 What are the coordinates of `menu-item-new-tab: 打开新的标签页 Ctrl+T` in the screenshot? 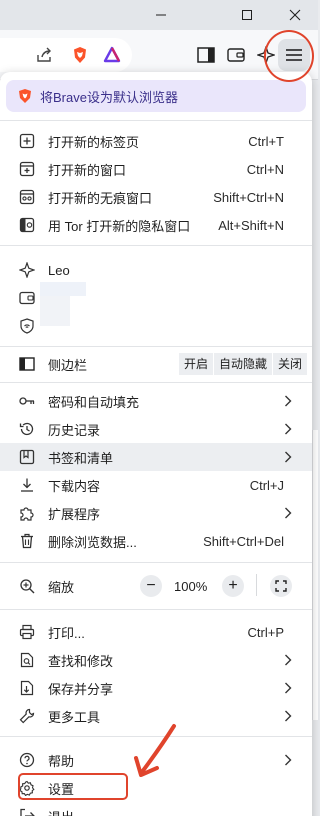 It's located at (156, 141).